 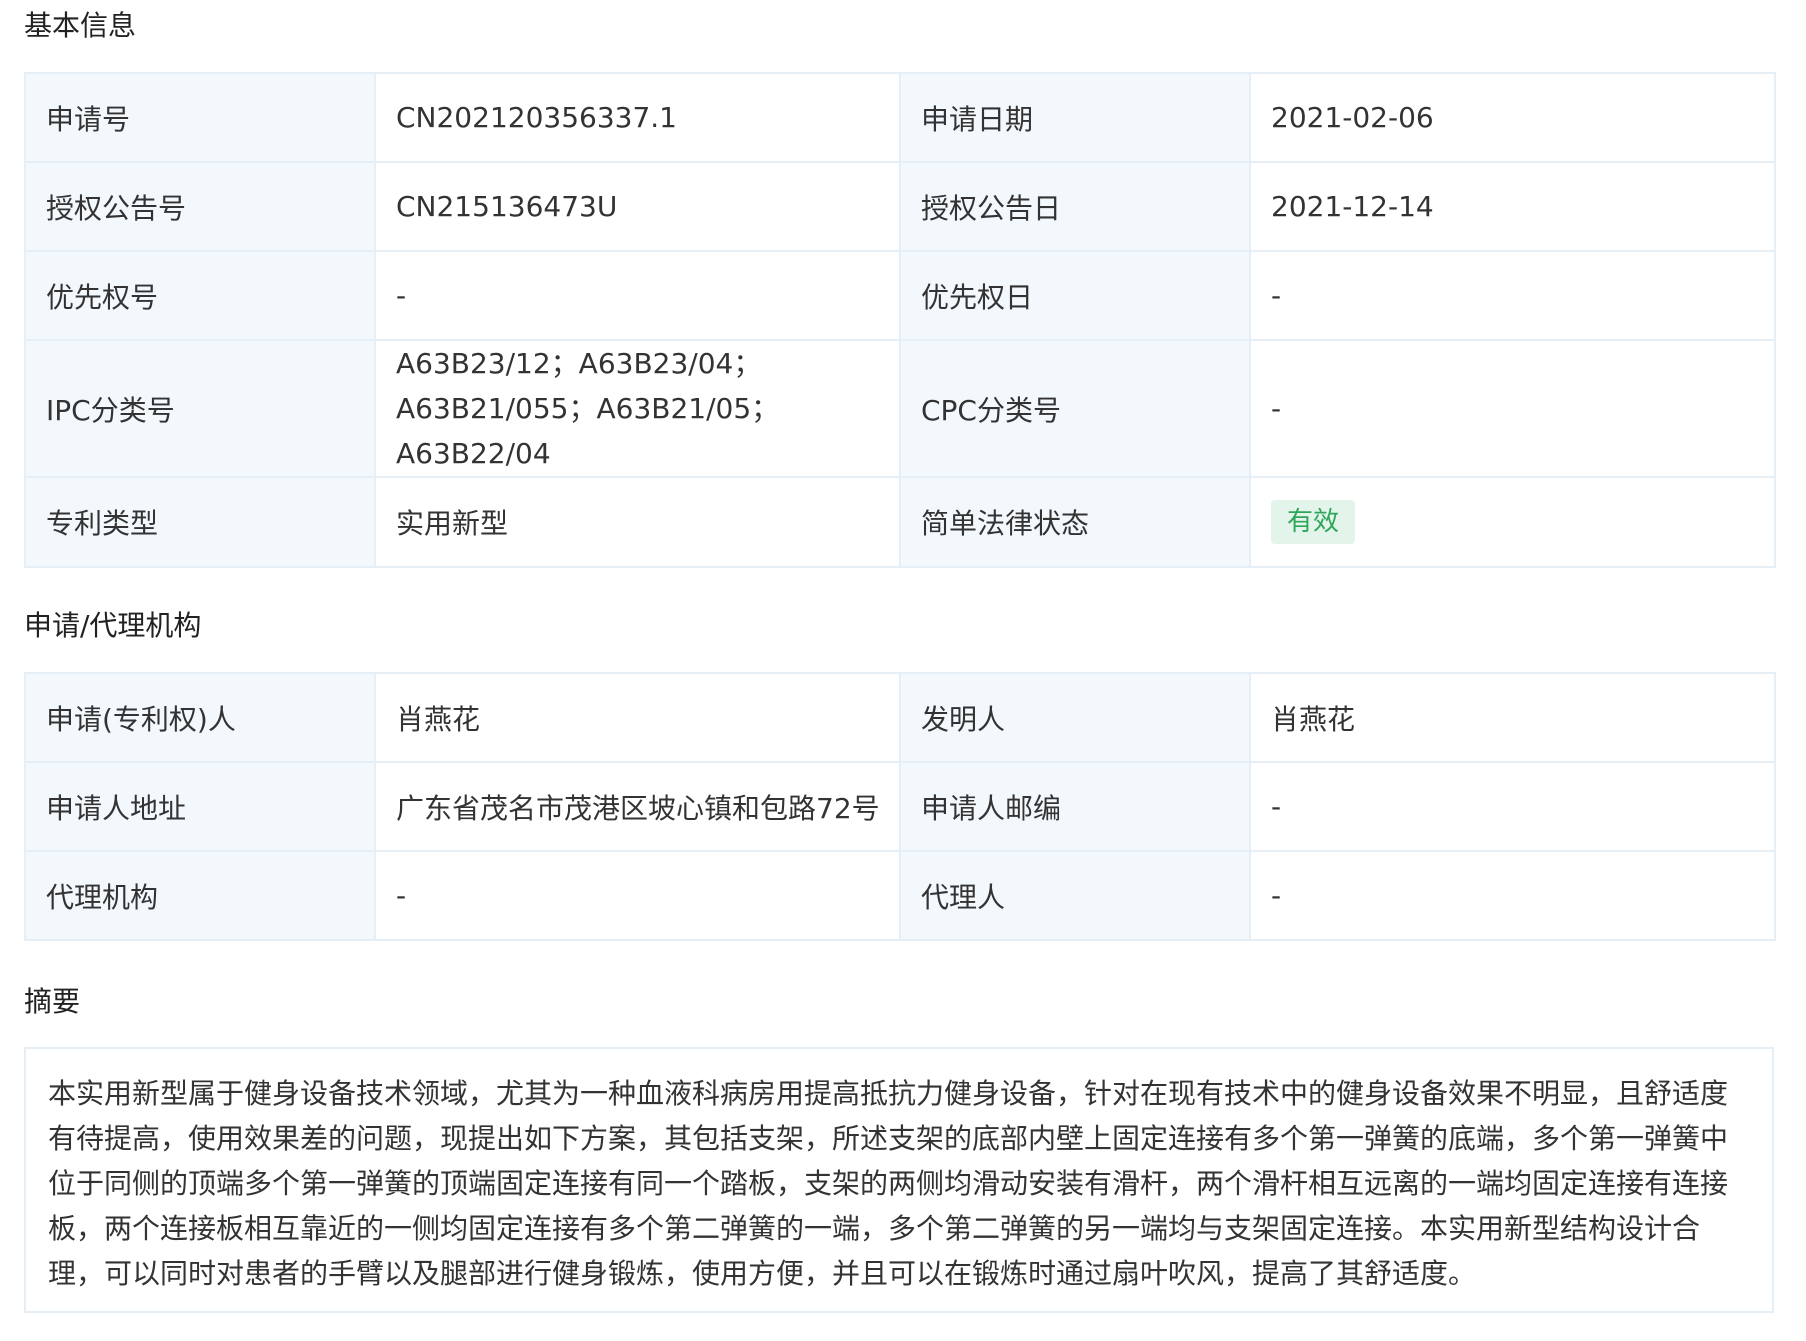 What do you see at coordinates (200, 895) in the screenshot?
I see `field-label: 代理机构` at bounding box center [200, 895].